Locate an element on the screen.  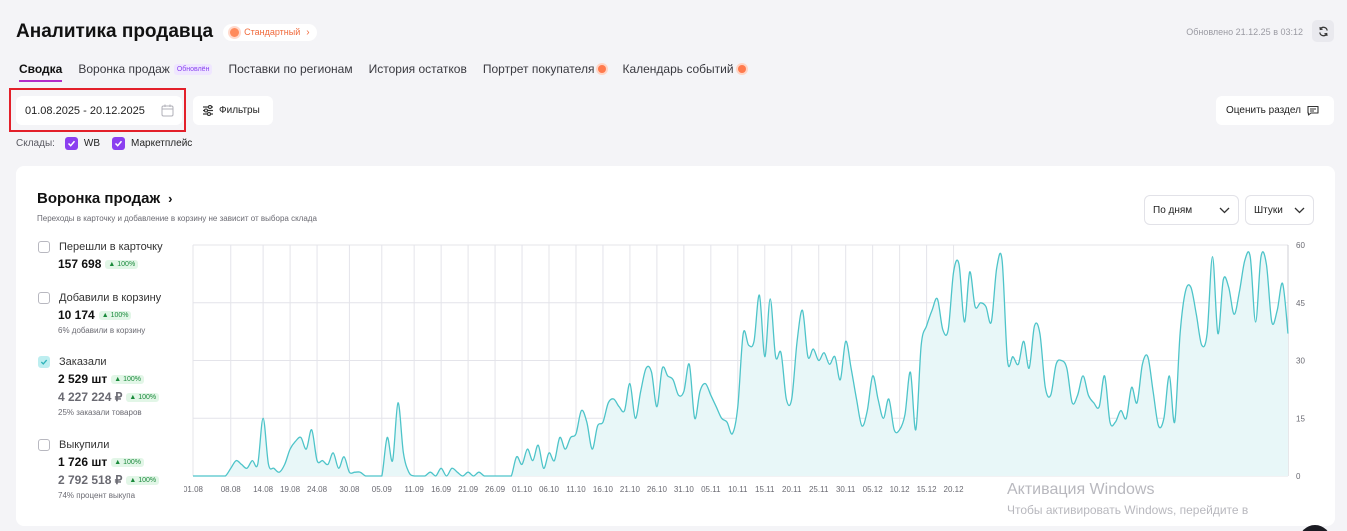
x-tick-label: 16.09 is located at coordinates (441, 489).